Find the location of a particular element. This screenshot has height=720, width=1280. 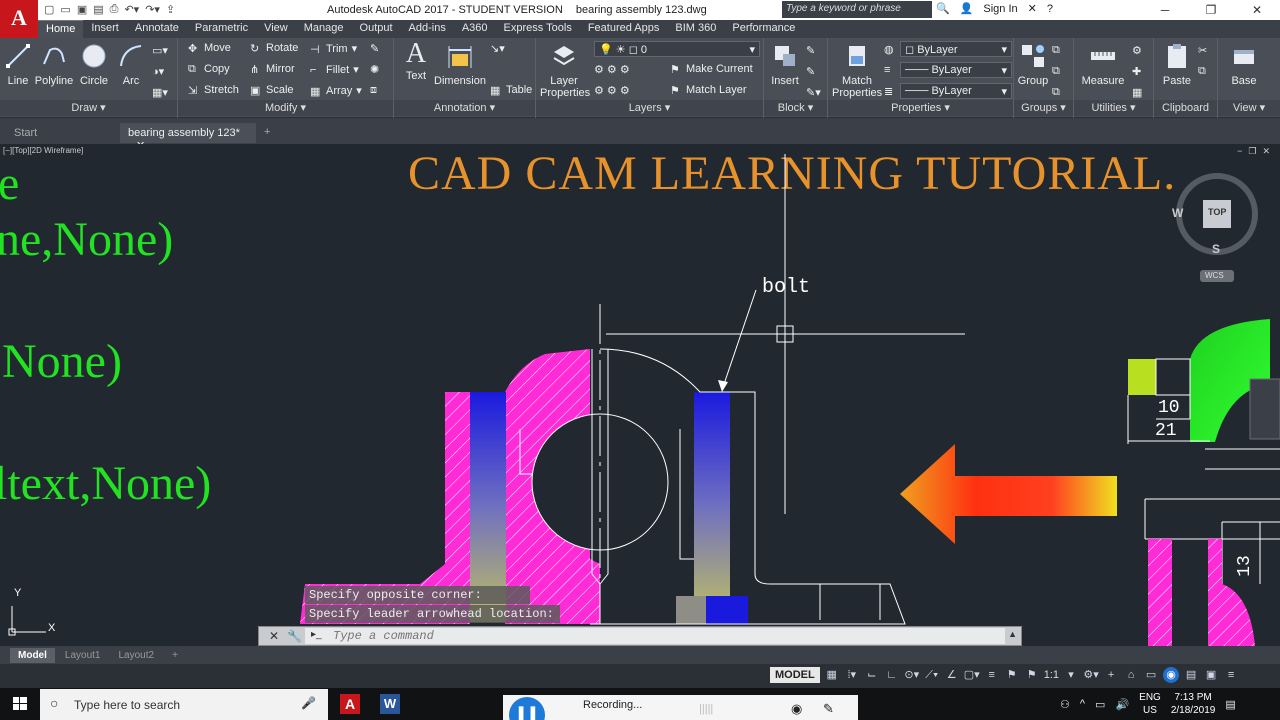

annotation-visibility-icon: ⚑ is located at coordinates (1012, 675).